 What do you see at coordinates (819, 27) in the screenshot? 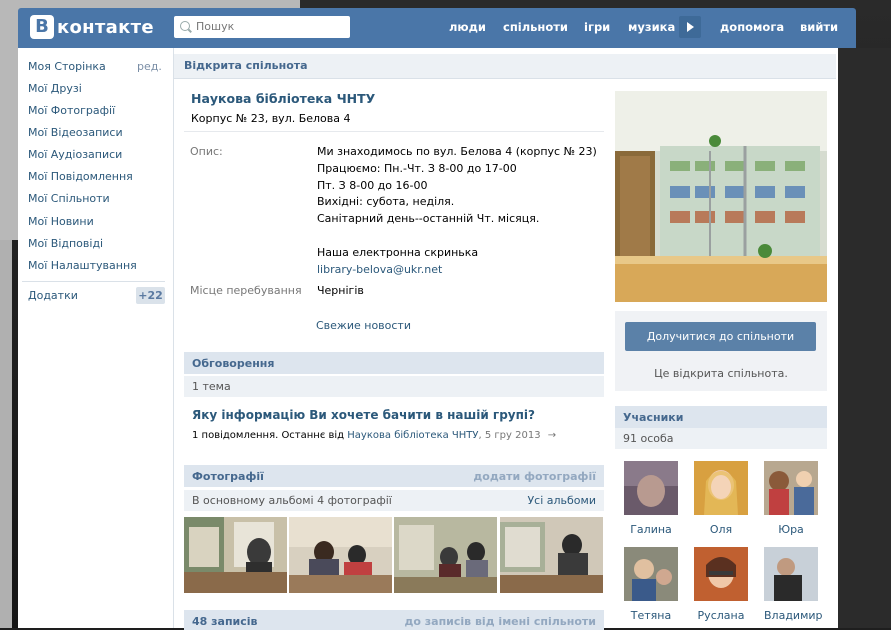
I see `nav-logout: вийти` at bounding box center [819, 27].